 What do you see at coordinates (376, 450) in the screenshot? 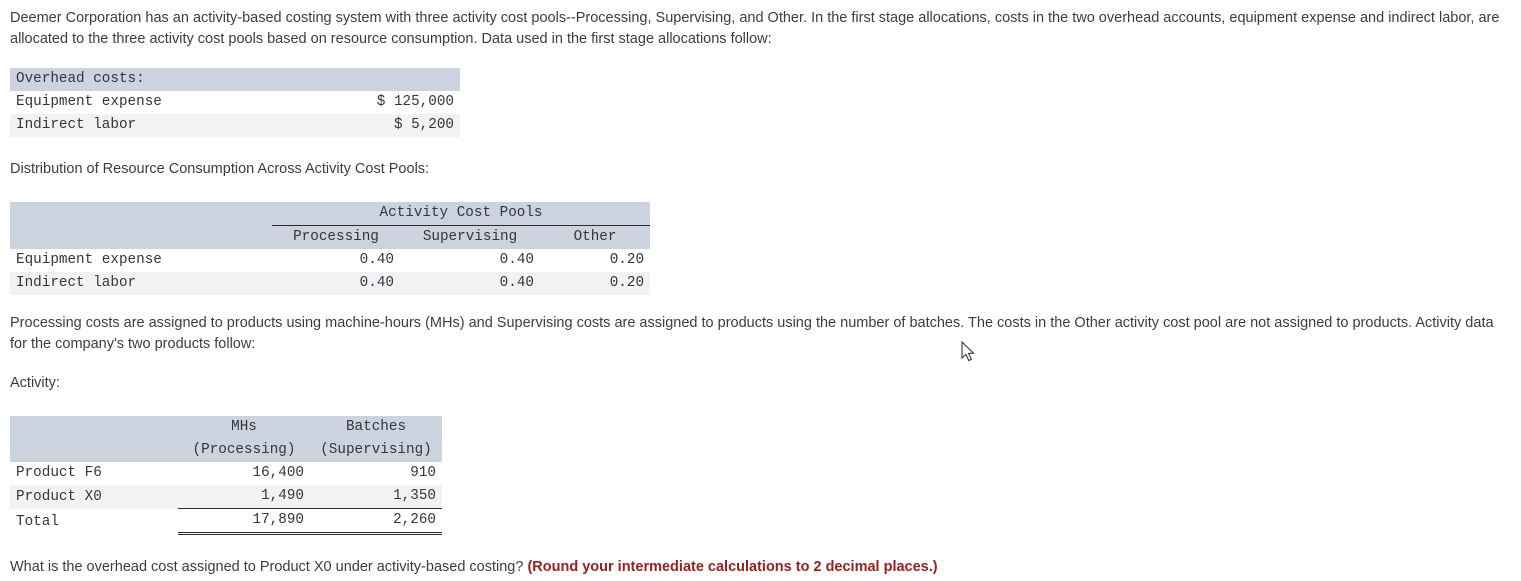
I see `column-subheader-supervising: (Supervising)` at bounding box center [376, 450].